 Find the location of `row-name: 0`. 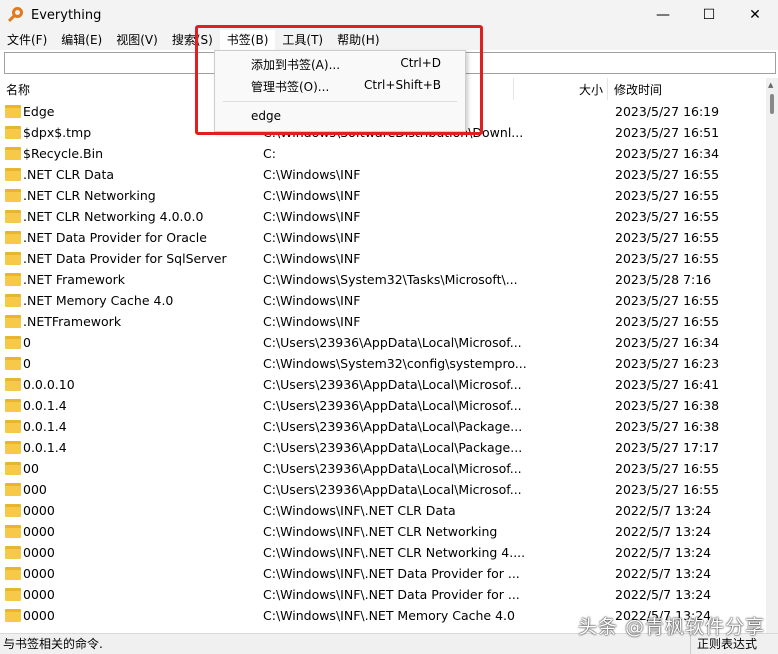

row-name: 0 is located at coordinates (27, 363).